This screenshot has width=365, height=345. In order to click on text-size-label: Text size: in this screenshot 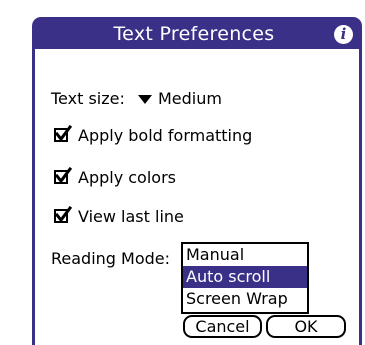, I will do `click(88, 98)`.